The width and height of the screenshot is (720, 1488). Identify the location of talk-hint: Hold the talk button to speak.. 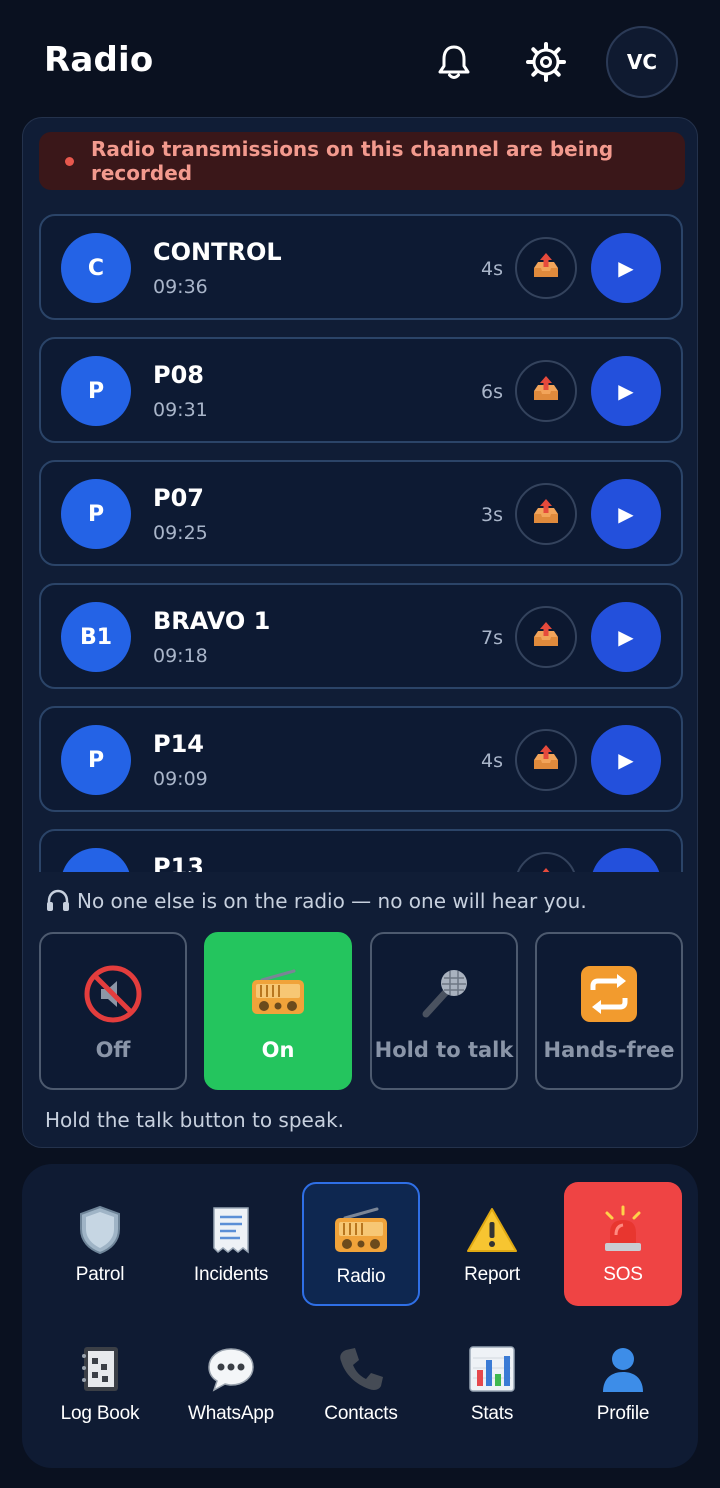
(195, 1120).